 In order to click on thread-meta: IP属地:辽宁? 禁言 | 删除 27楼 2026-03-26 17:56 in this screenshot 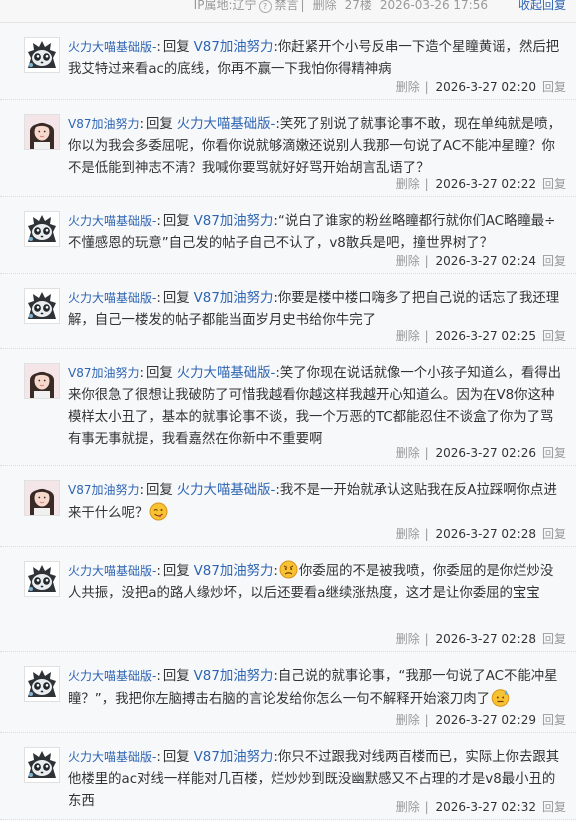, I will do `click(337, 6)`.